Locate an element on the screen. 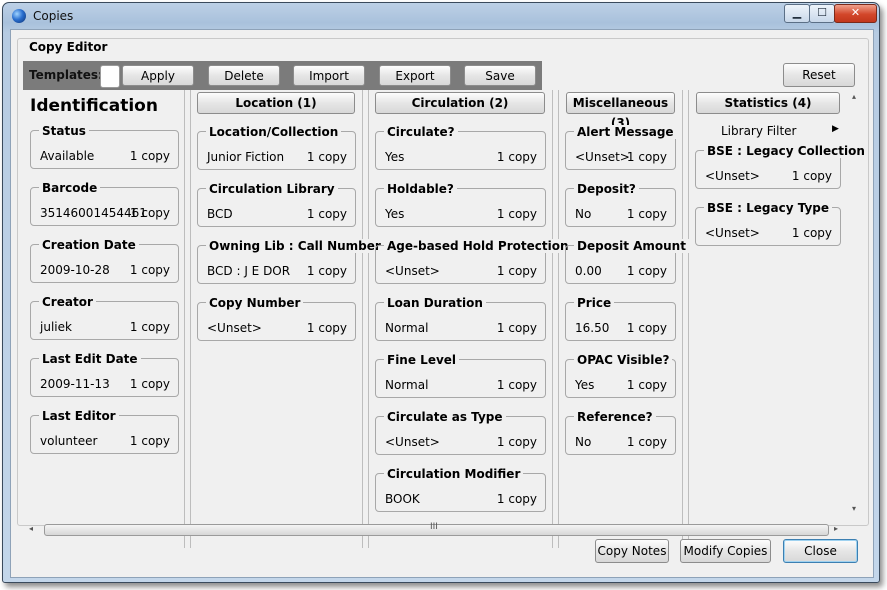 The image size is (887, 590). field-value: Yes is located at coordinates (395, 157).